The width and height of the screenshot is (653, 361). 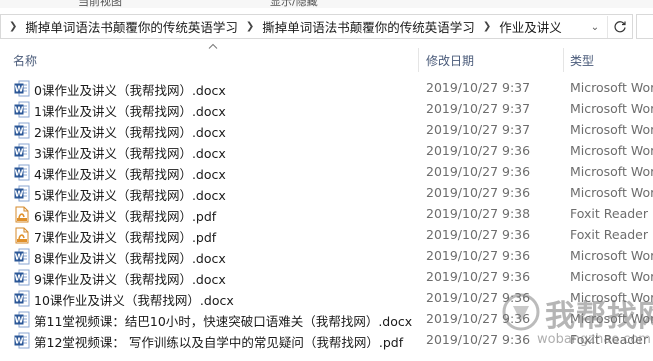 I want to click on column-header-type: 类型, so click(x=582, y=60).